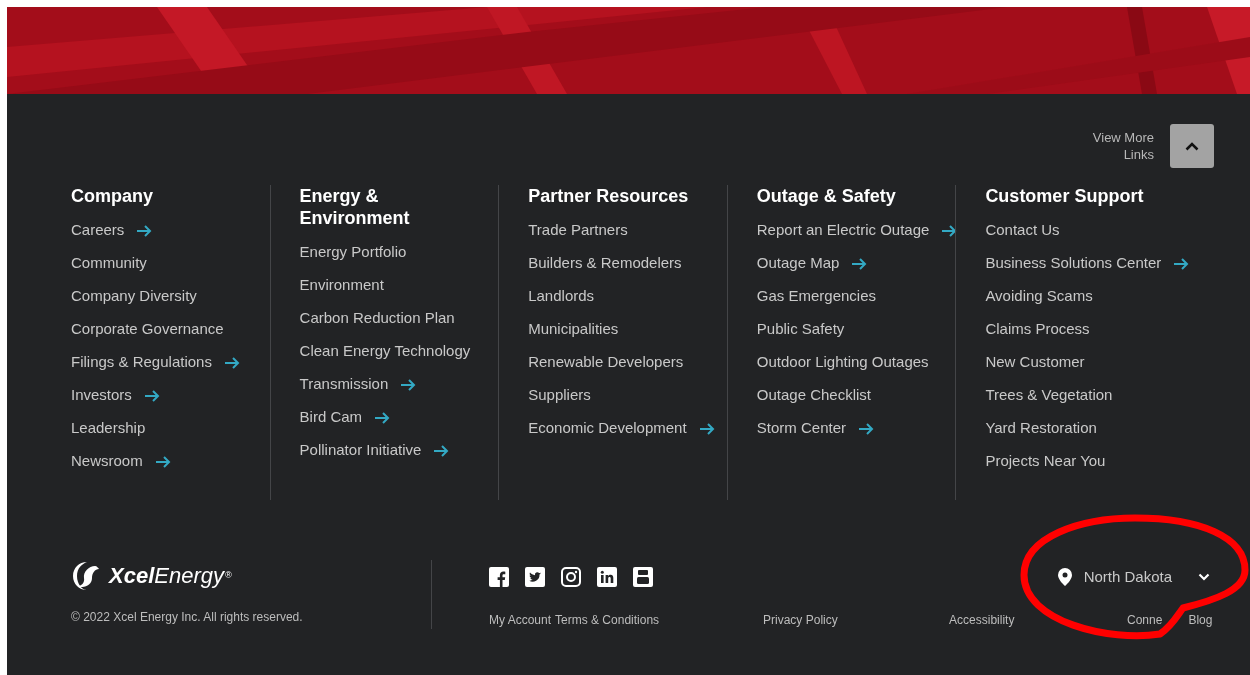  I want to click on instagram-icon, so click(571, 577).